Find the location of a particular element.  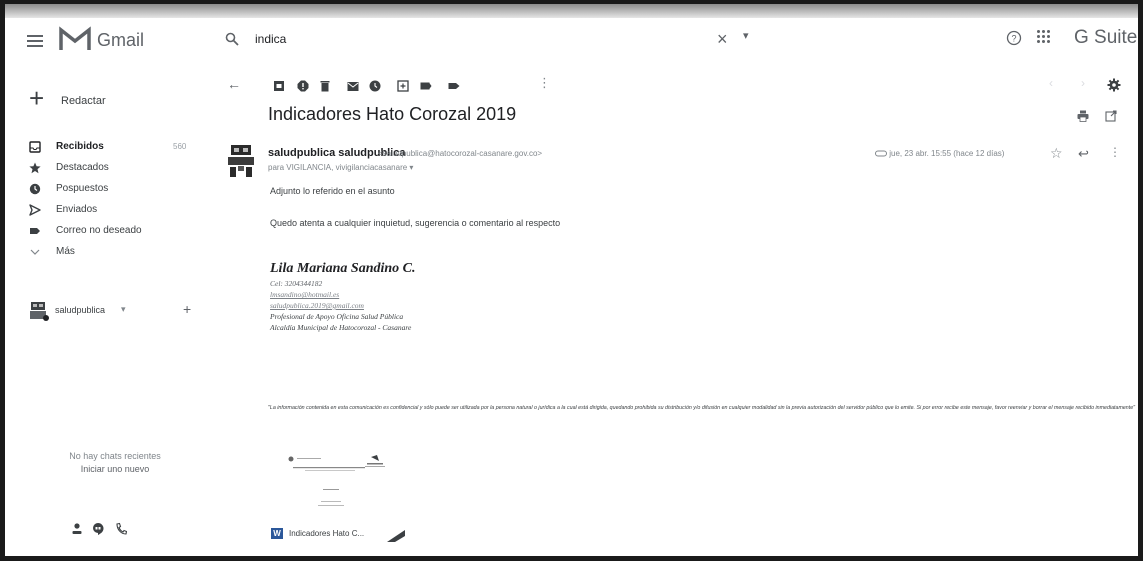

unread-count: 560 is located at coordinates (180, 146).